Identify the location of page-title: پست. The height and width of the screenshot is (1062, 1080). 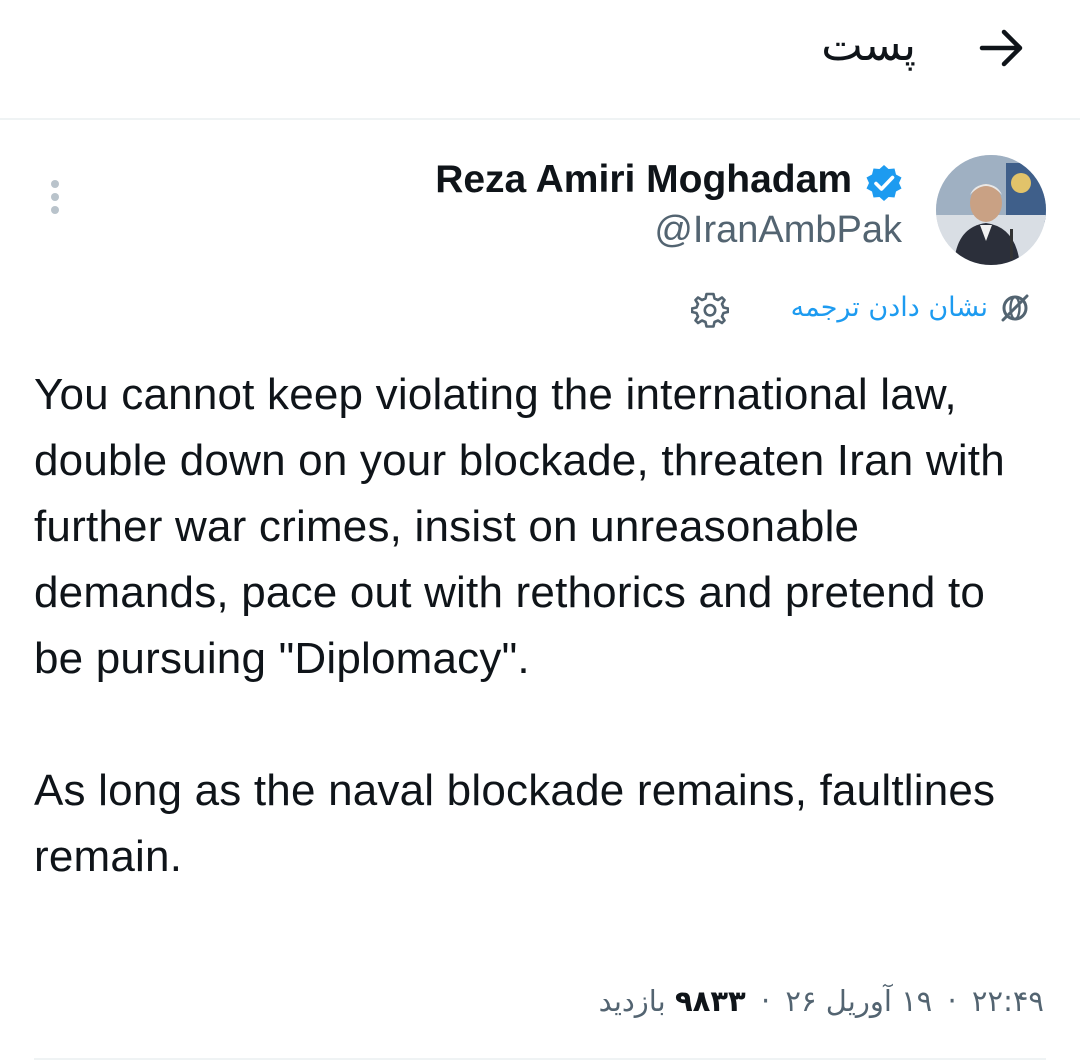
(868, 45).